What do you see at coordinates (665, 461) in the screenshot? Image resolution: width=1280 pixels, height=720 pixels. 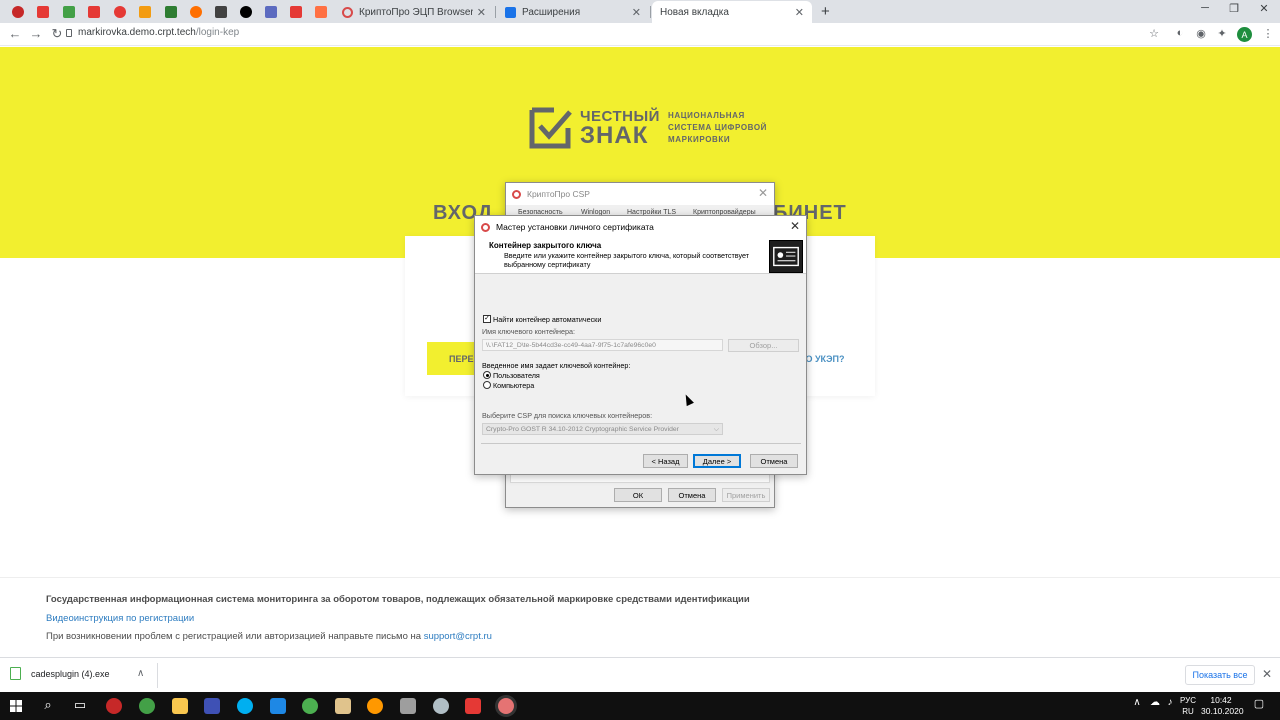 I see `back-button: < Назад` at bounding box center [665, 461].